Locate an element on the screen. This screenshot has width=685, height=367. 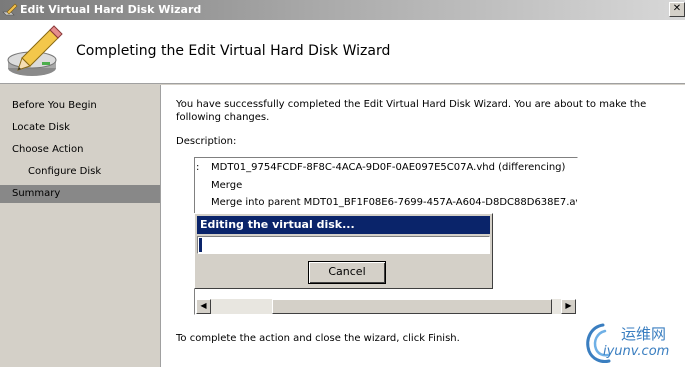
description-label: Description: is located at coordinates (206, 141).